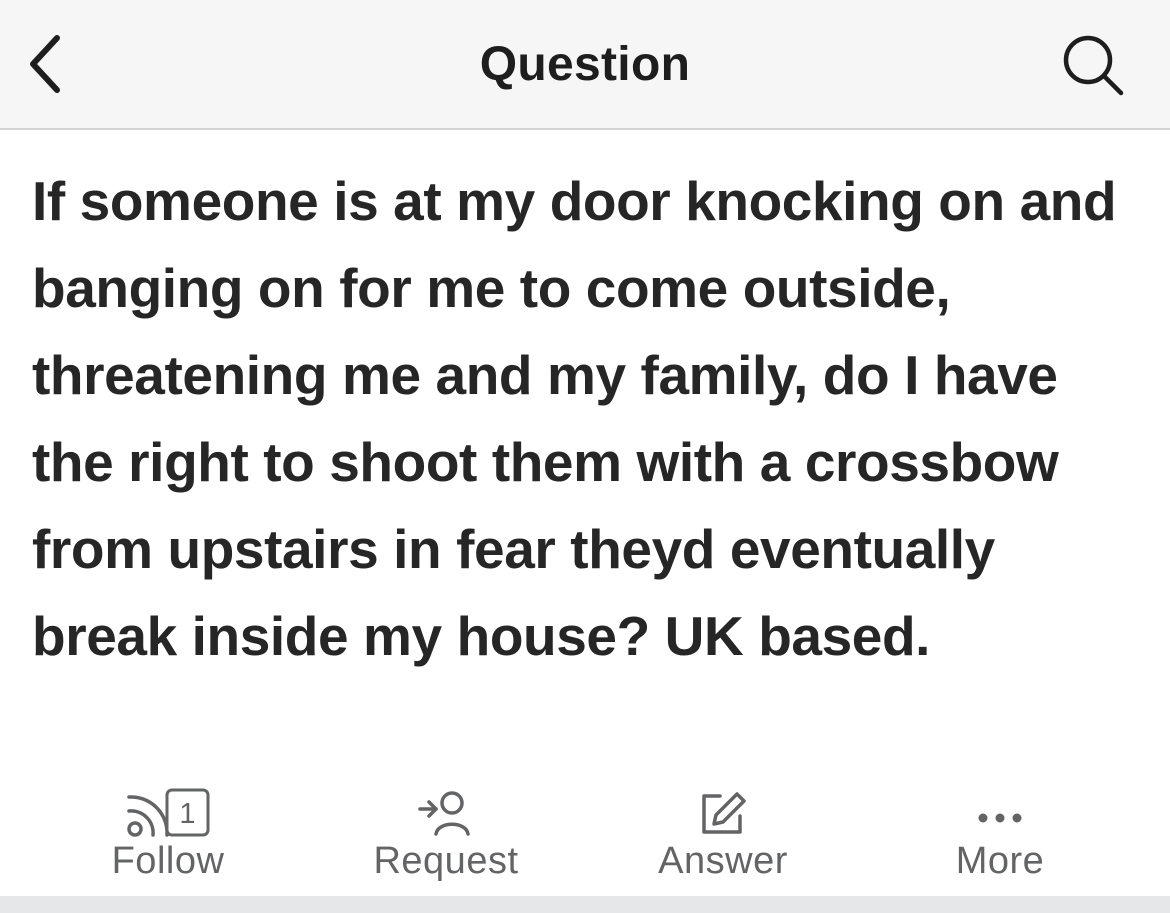  I want to click on chevron-left-icon, so click(45, 64).